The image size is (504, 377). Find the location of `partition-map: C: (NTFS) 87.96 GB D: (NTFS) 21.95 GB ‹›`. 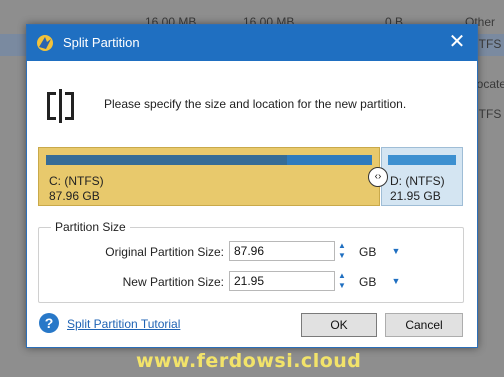

partition-map: C: (NTFS) 87.96 GB D: (NTFS) 21.95 GB ‹› is located at coordinates (250, 176).